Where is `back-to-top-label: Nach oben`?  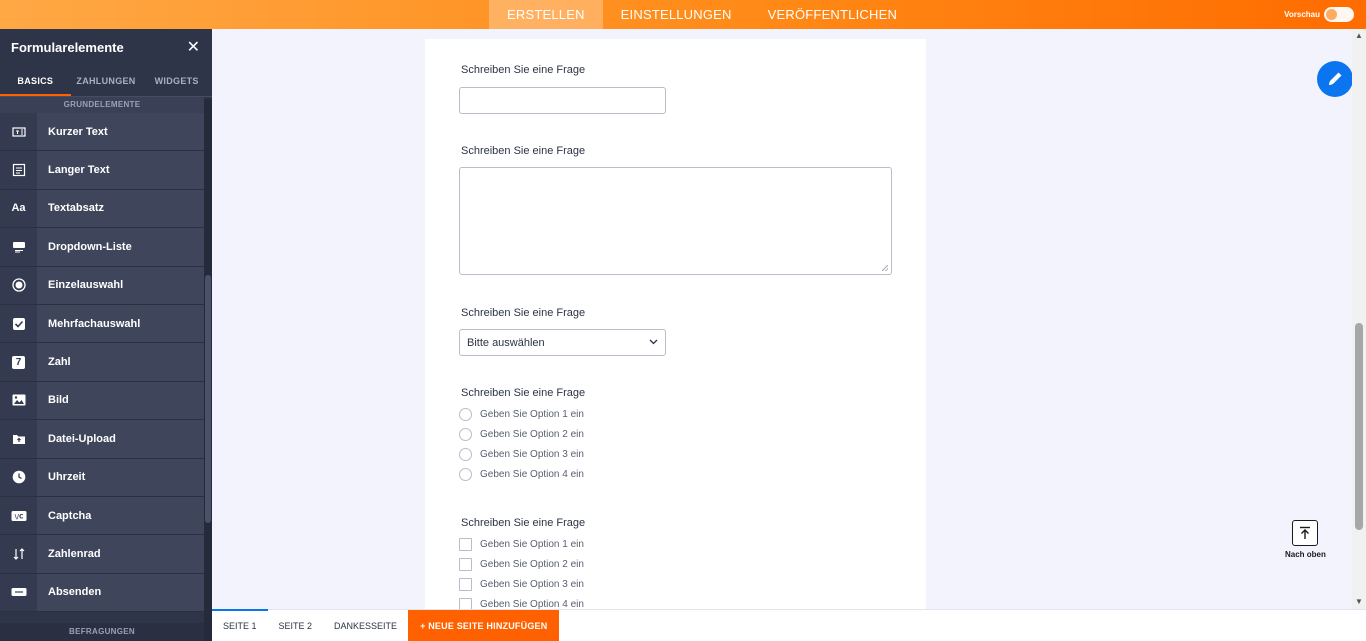
back-to-top-label: Nach oben is located at coordinates (1305, 554).